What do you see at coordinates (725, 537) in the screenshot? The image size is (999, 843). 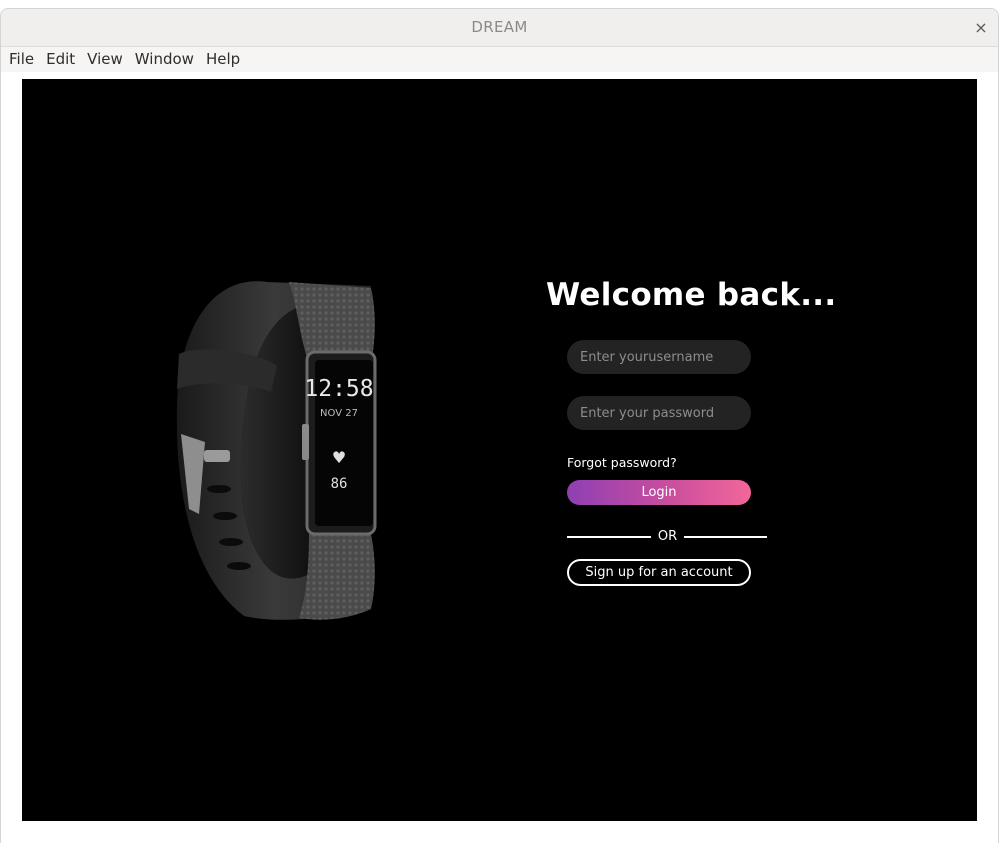 I see `divider-line-right` at bounding box center [725, 537].